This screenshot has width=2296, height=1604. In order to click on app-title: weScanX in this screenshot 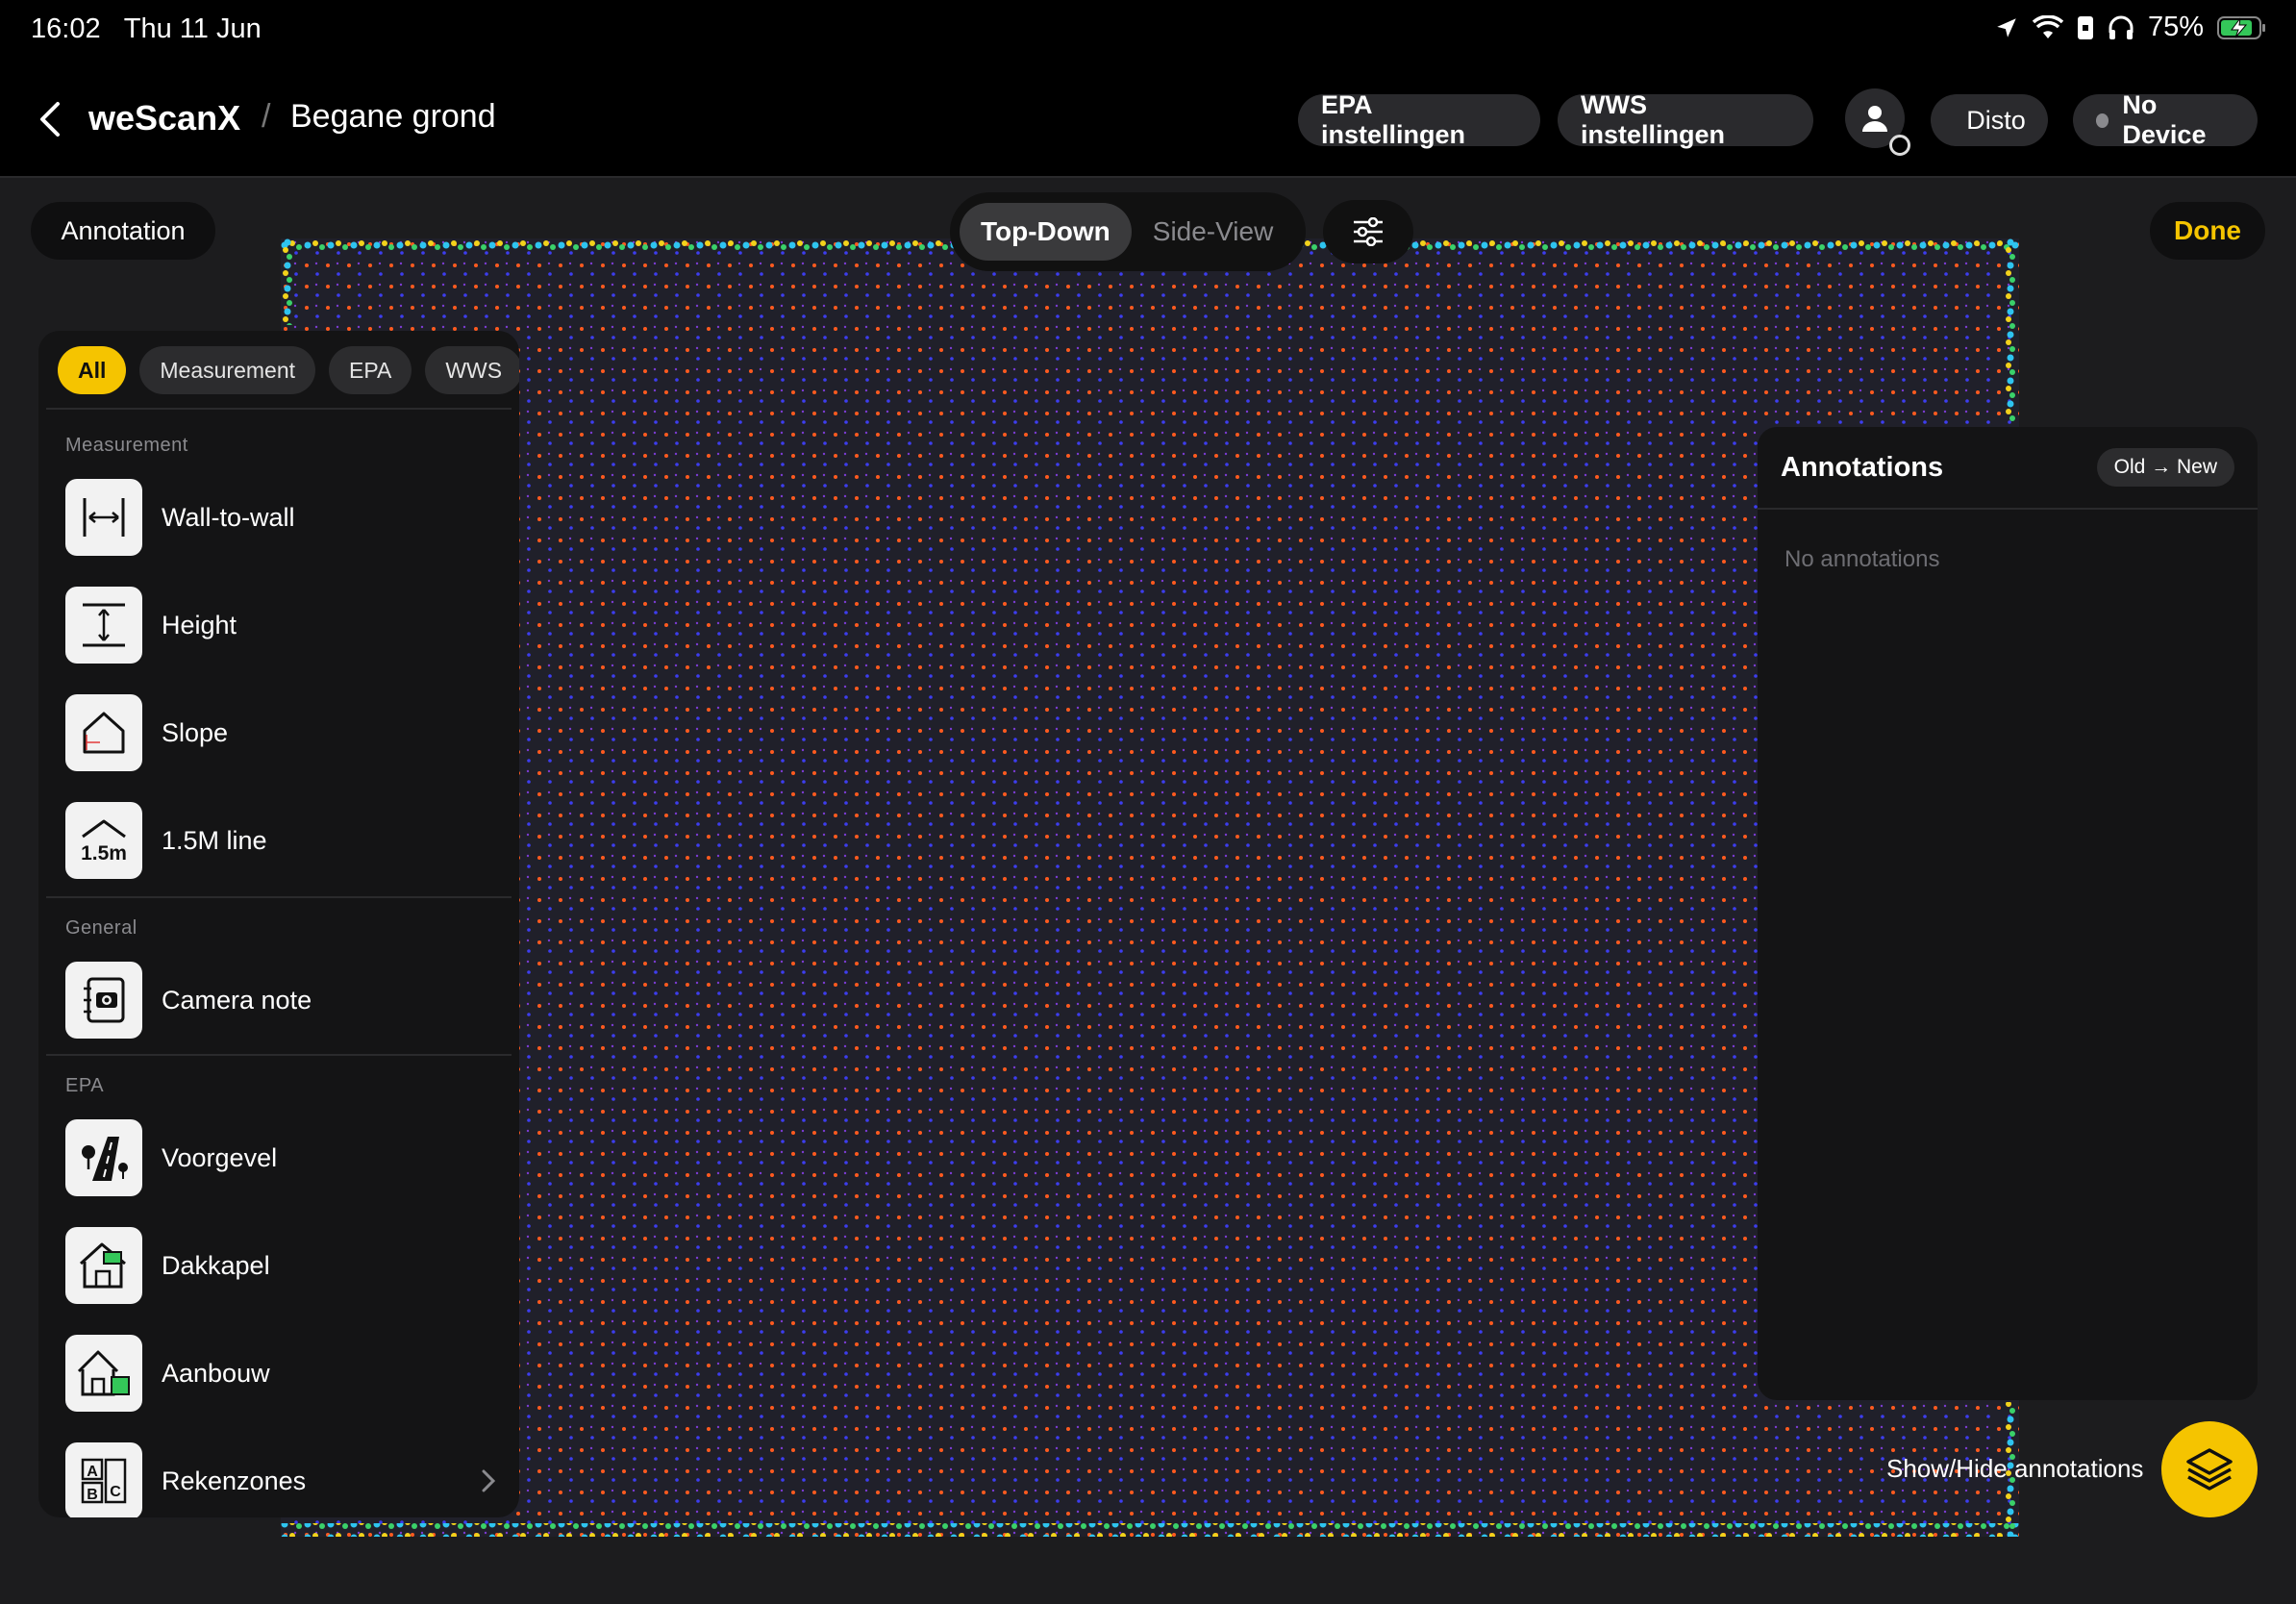, I will do `click(164, 118)`.